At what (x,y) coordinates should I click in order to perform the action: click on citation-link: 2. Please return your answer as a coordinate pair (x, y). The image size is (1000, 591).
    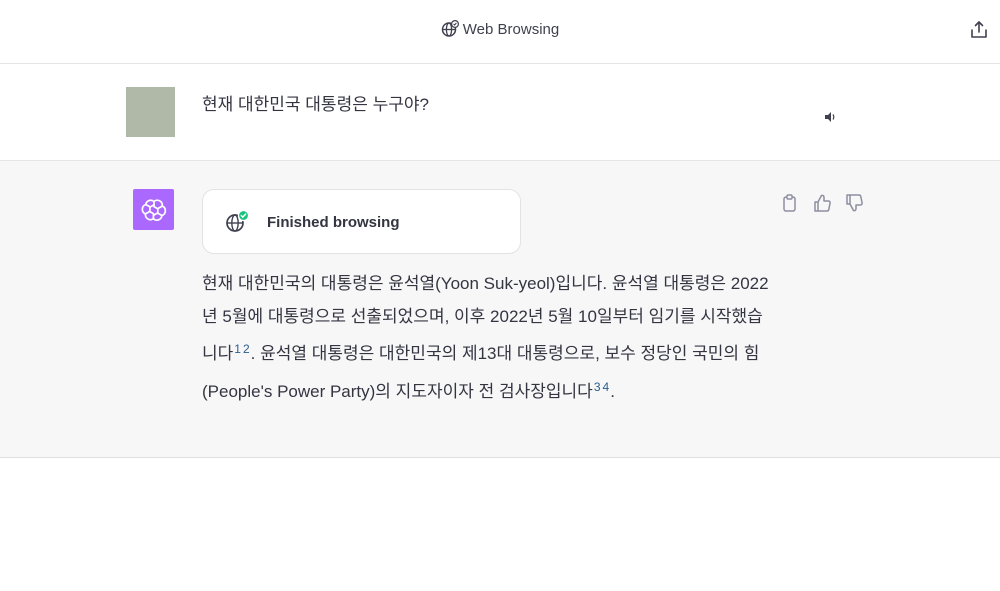
    Looking at the image, I should click on (246, 349).